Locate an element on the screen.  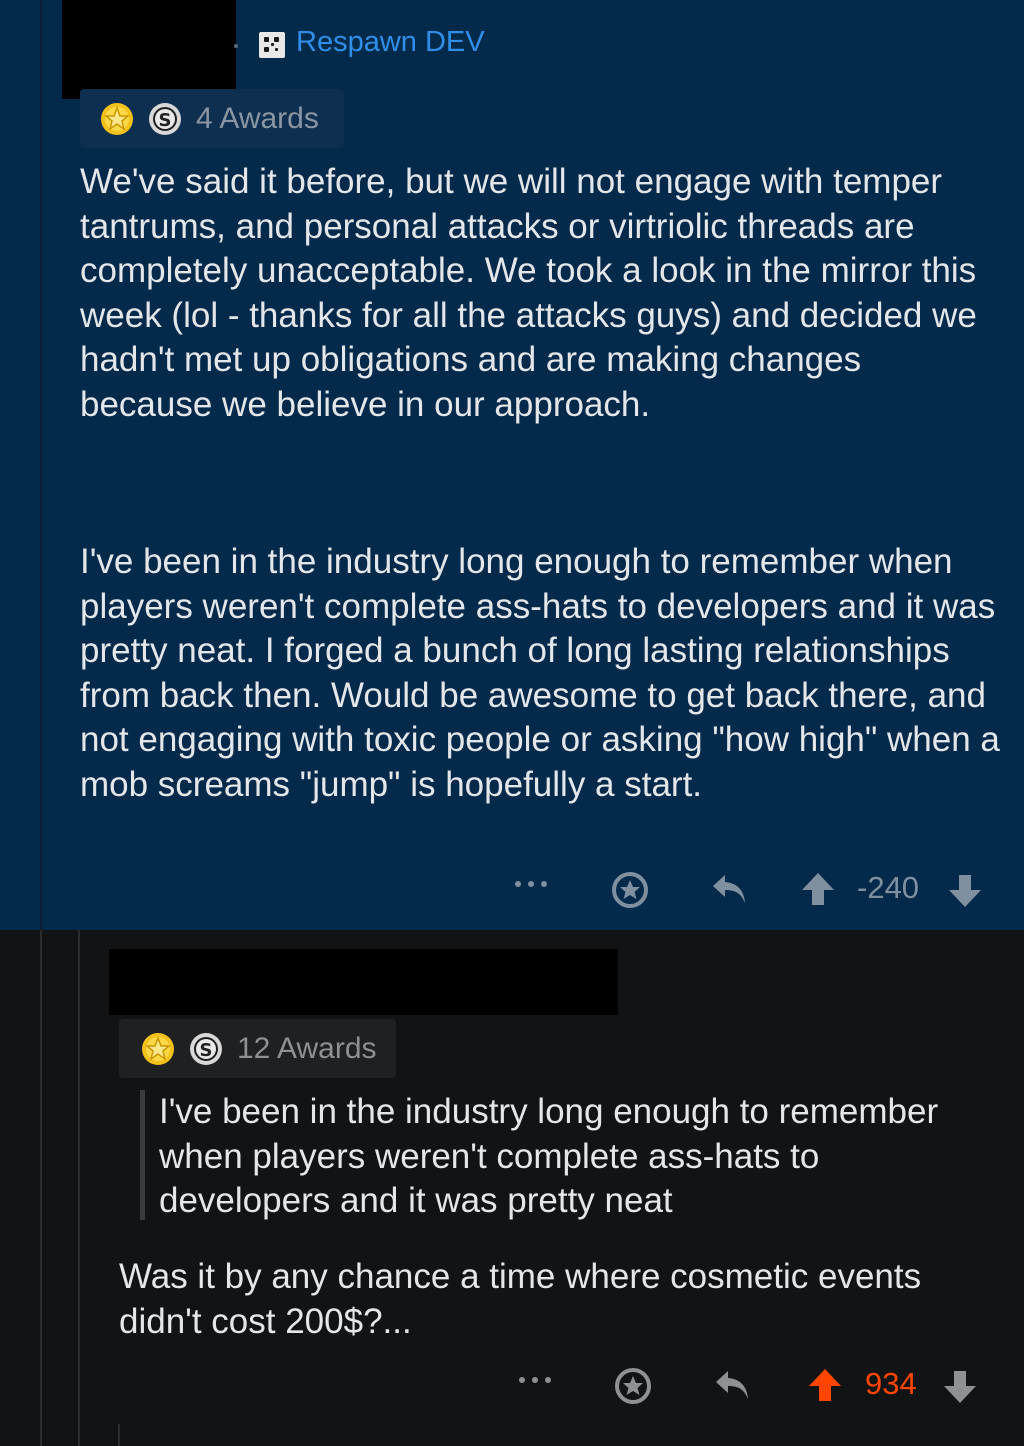
comment-actions: 934 is located at coordinates (512, 1385).